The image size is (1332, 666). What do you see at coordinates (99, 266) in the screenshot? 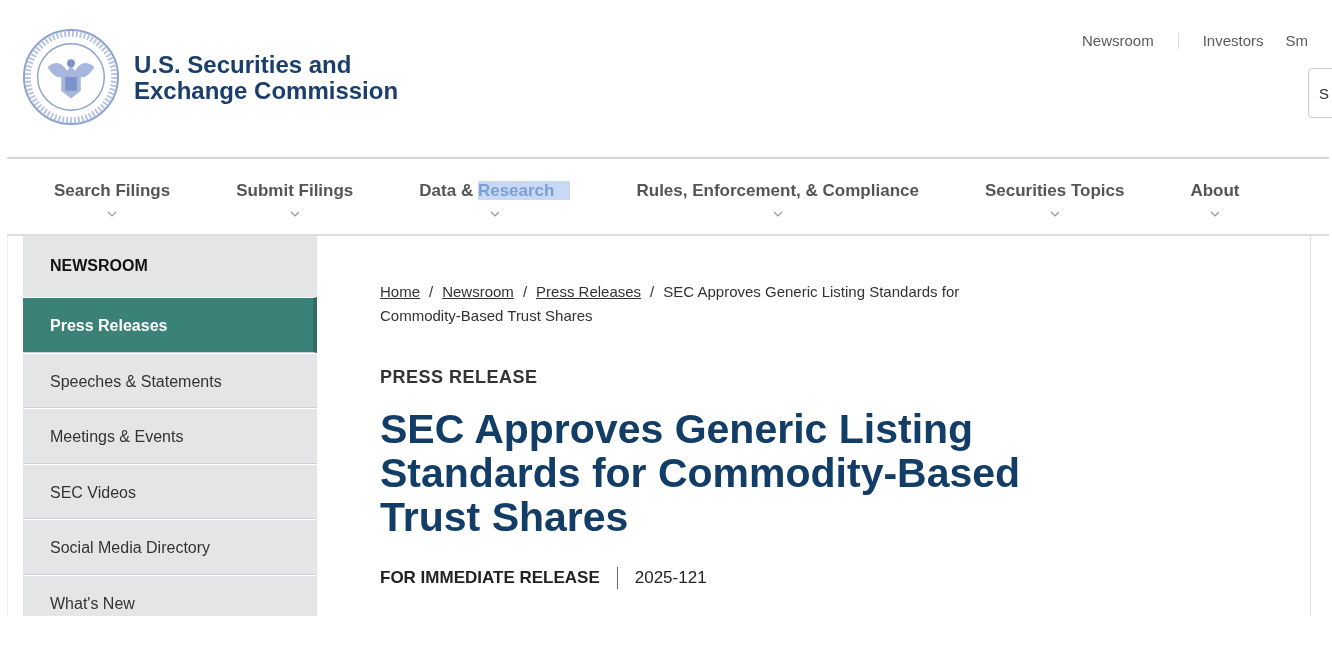
I see `sidebar-heading: NEWSROOM` at bounding box center [99, 266].